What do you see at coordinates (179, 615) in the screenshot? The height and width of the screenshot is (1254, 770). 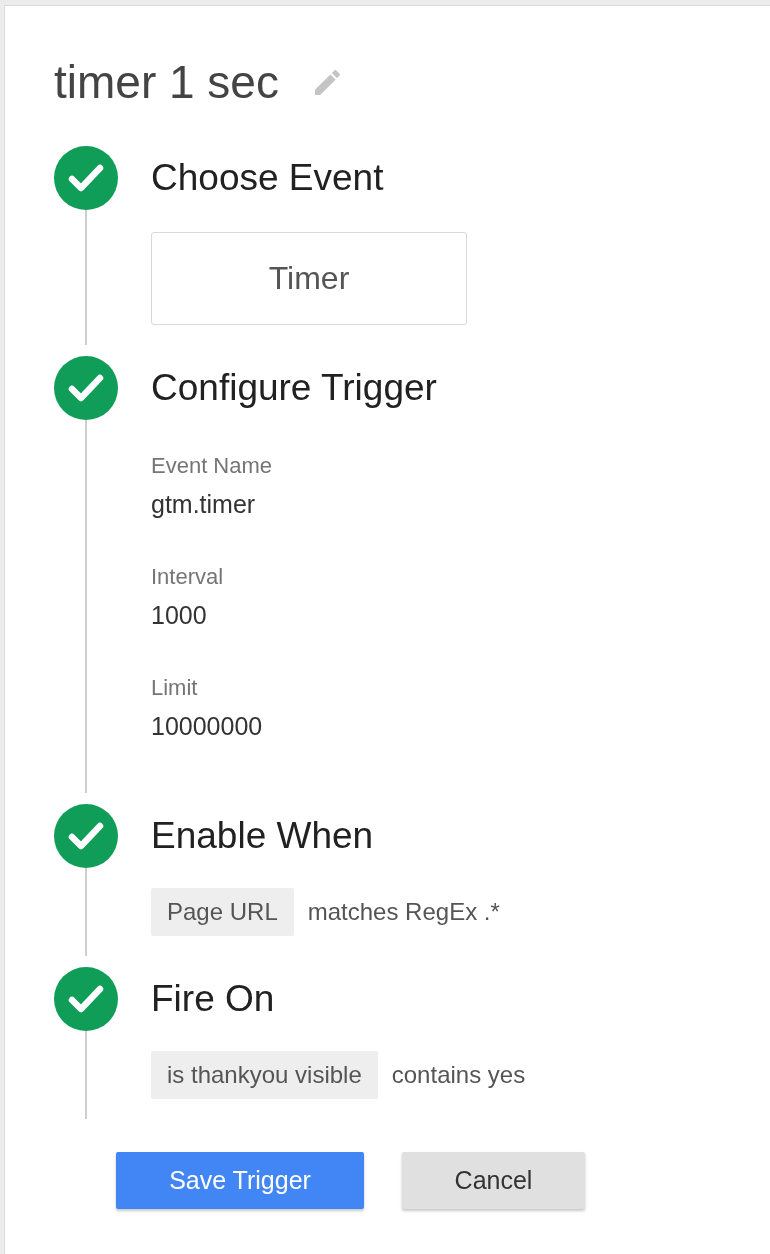 I see `field-value: 1000` at bounding box center [179, 615].